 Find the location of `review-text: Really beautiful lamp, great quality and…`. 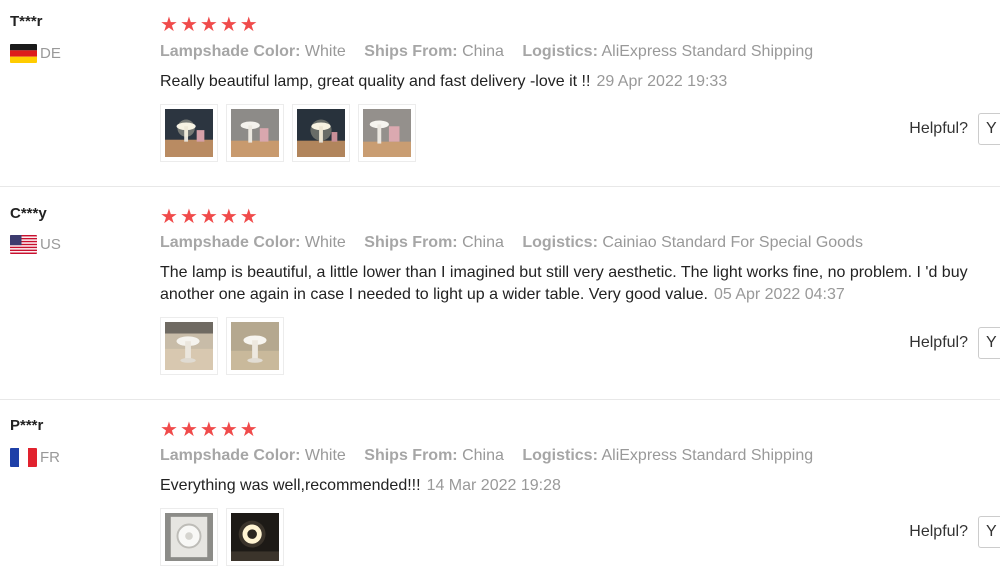

review-text: Really beautiful lamp, great quality and… is located at coordinates (444, 81).